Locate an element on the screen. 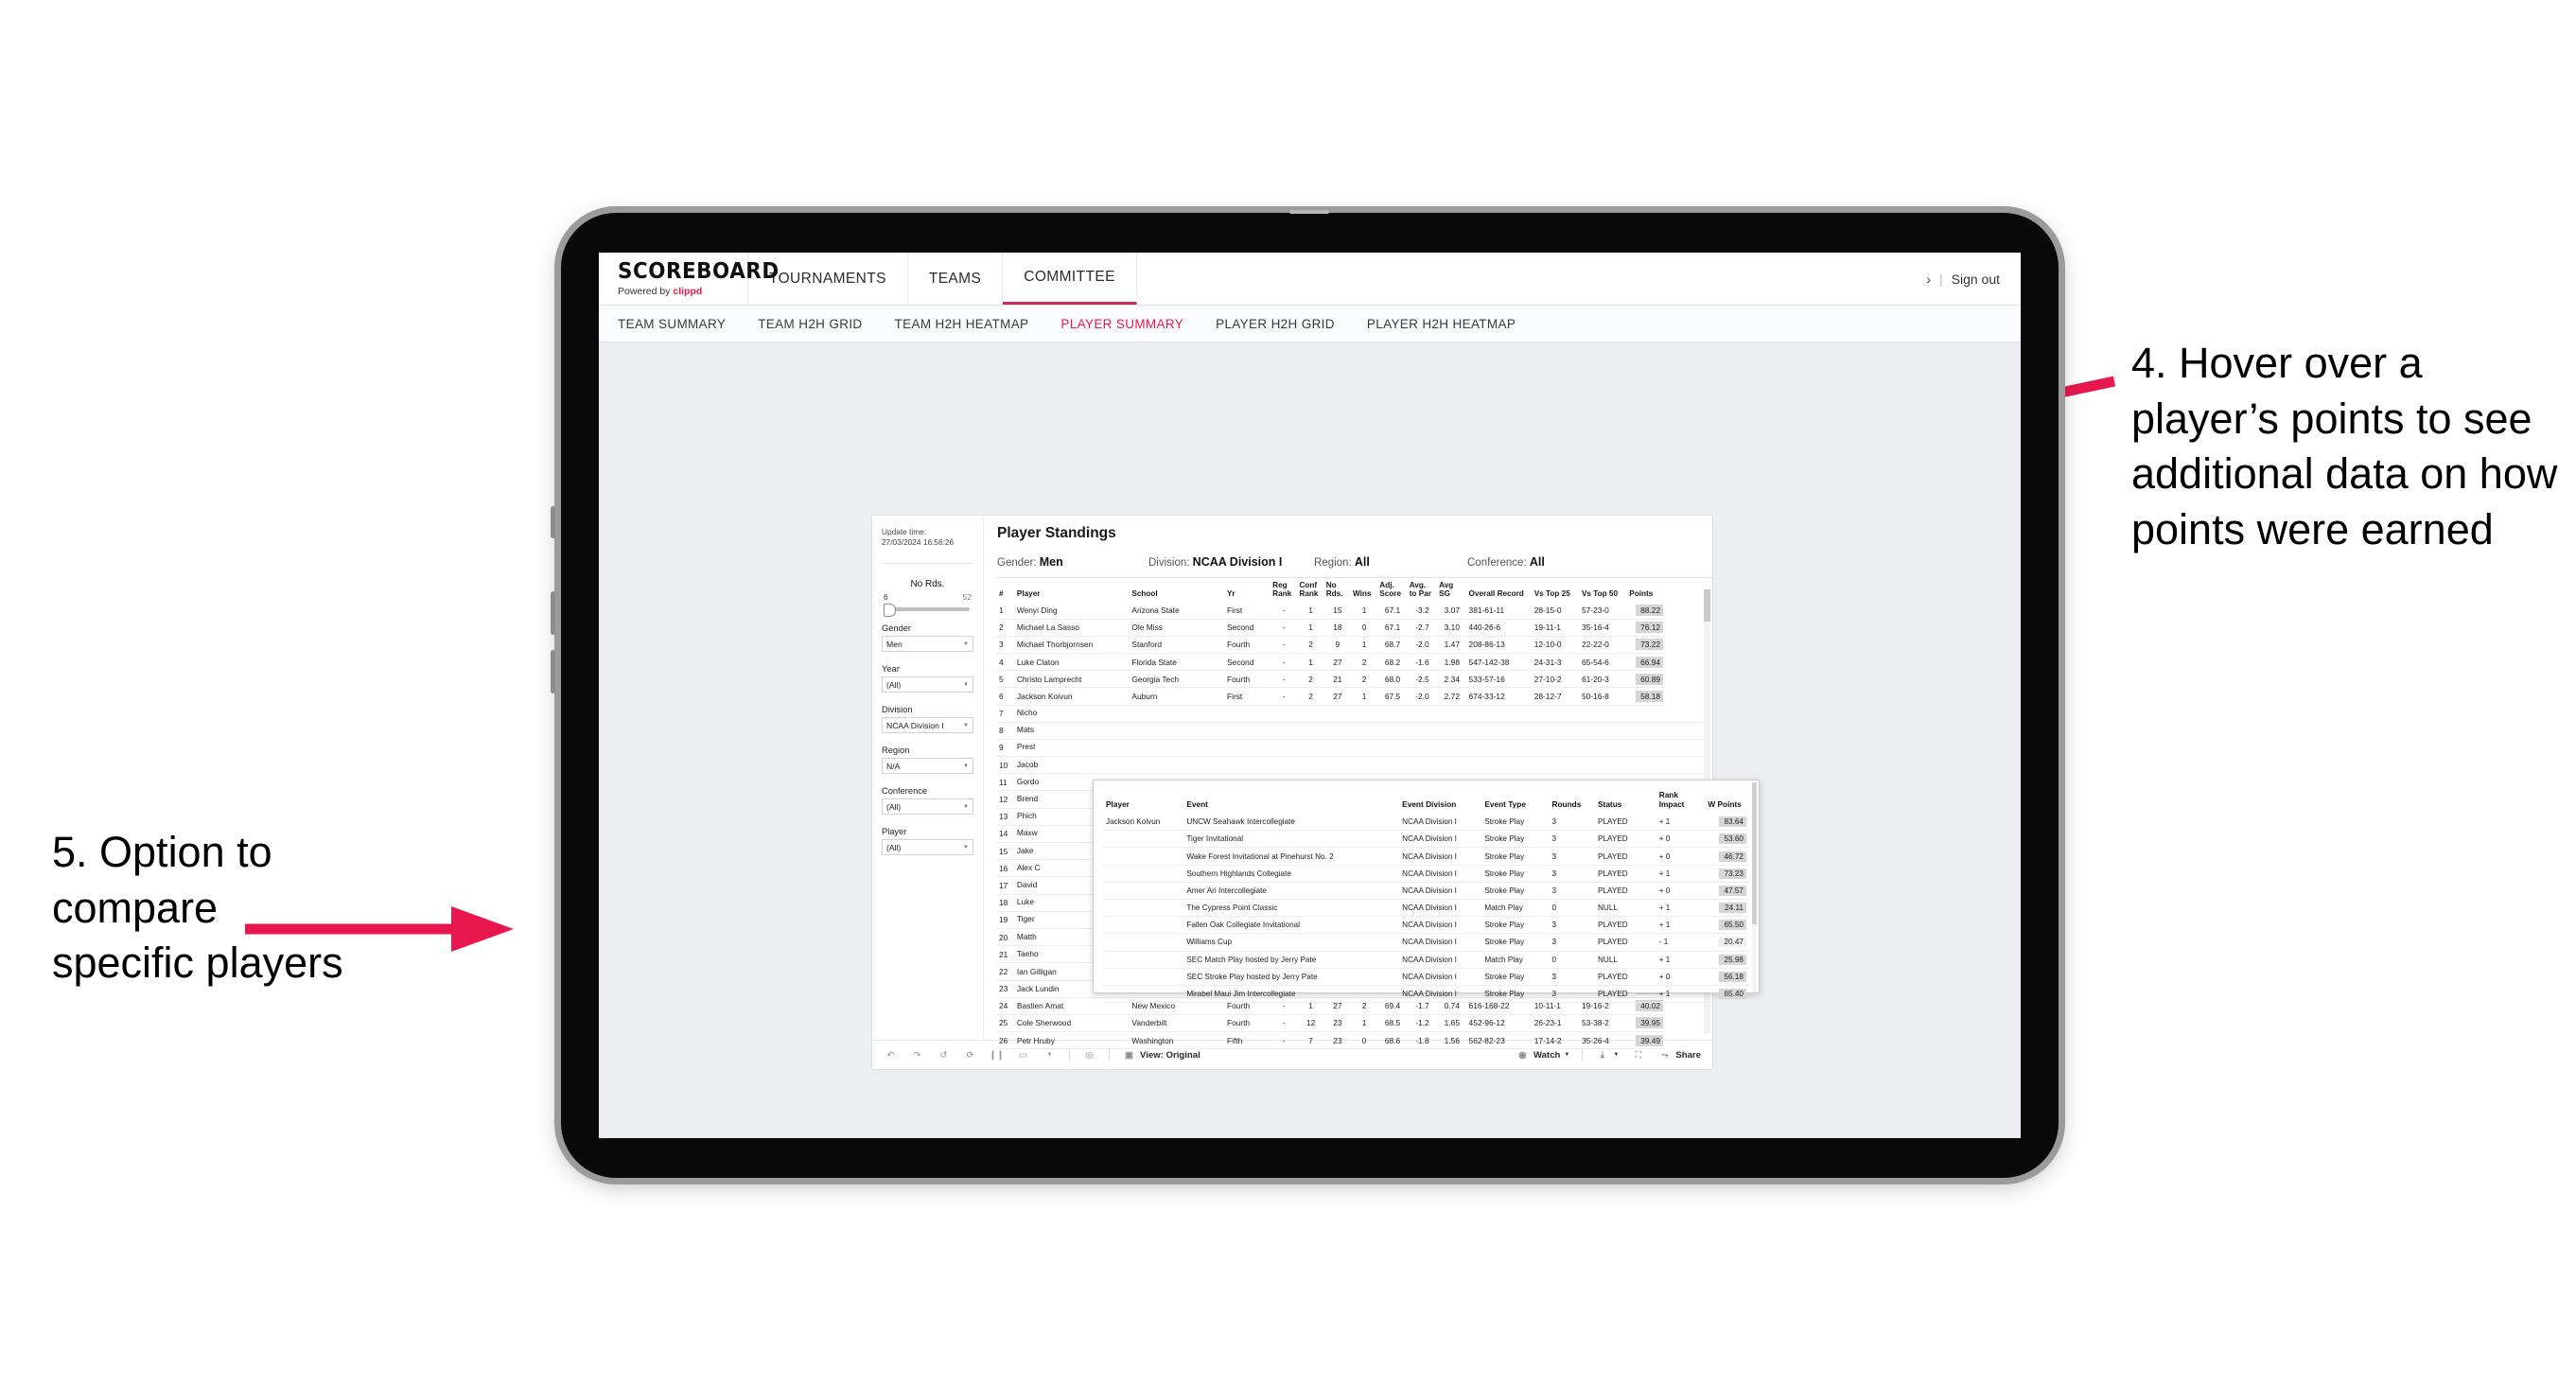 The width and height of the screenshot is (2576, 1386). points-badge: 76.12 is located at coordinates (1650, 628).